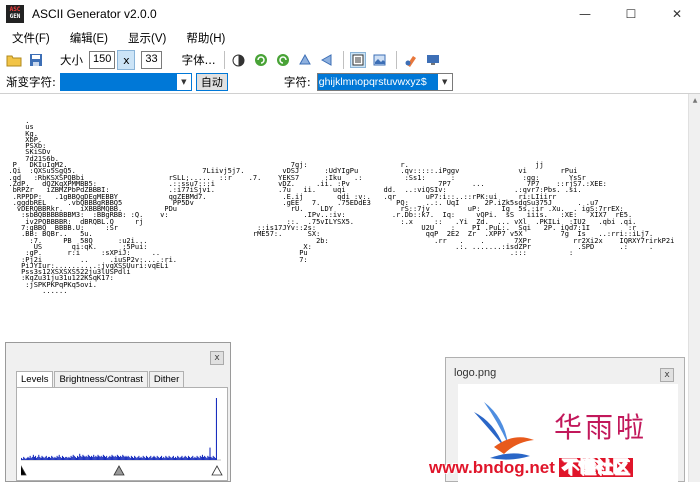 The image size is (700, 482). Describe the element at coordinates (24, 470) in the screenshot. I see `black-point-slider` at that location.